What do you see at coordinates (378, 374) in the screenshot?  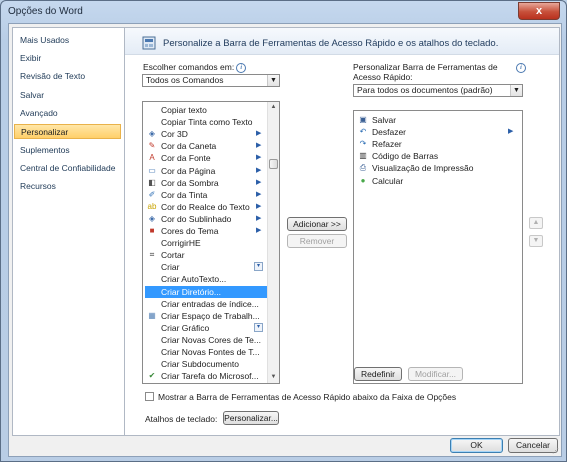 I see `reset-button: Redefinir` at bounding box center [378, 374].